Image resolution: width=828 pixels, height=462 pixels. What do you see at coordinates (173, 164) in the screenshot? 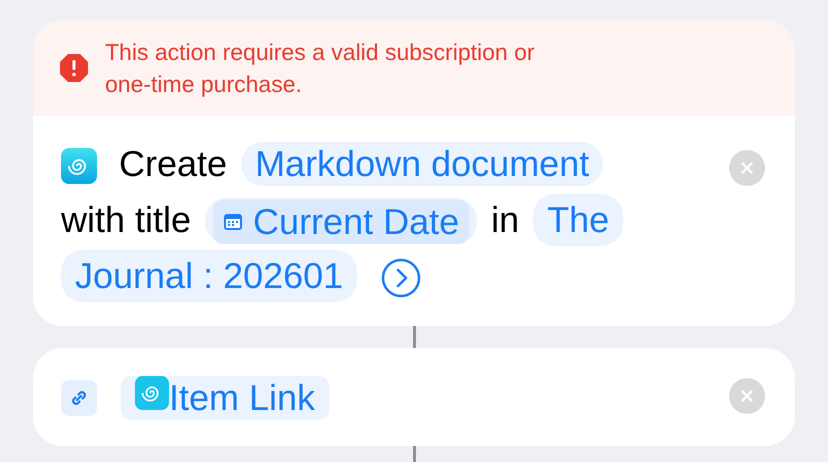
I see `action-text: Create` at bounding box center [173, 164].